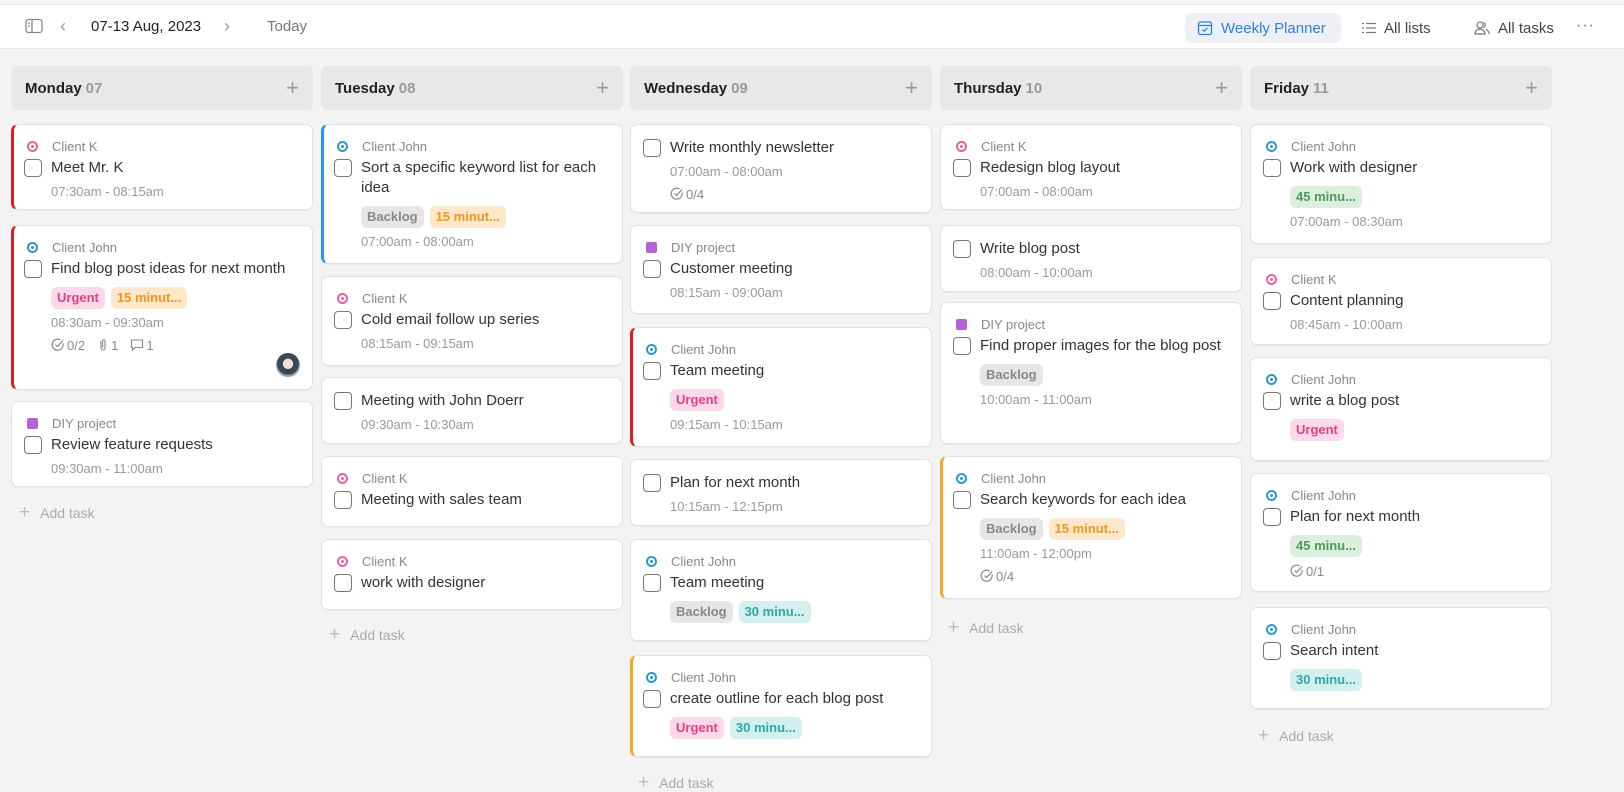 Image resolution: width=1624 pixels, height=792 pixels. What do you see at coordinates (1396, 28) in the screenshot?
I see `all-lists-tab: All lists` at bounding box center [1396, 28].